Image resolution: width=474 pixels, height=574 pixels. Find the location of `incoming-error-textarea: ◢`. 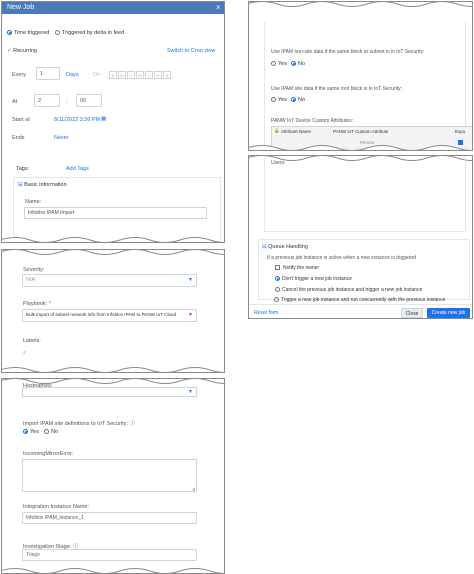

incoming-error-textarea: ◢ is located at coordinates (109, 475).